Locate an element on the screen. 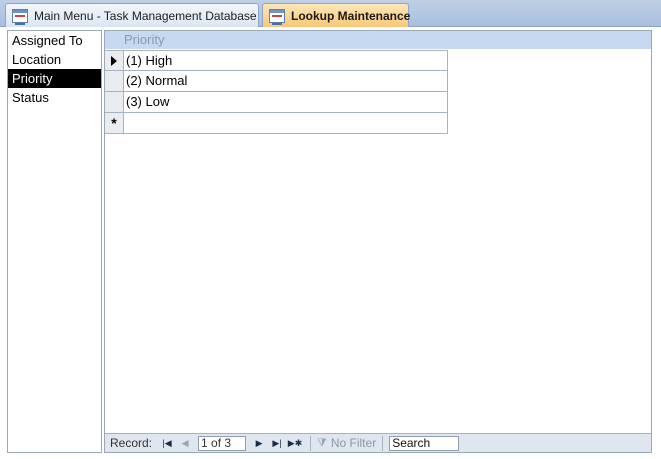 The width and height of the screenshot is (661, 459). new-record-selector: * is located at coordinates (114, 123).